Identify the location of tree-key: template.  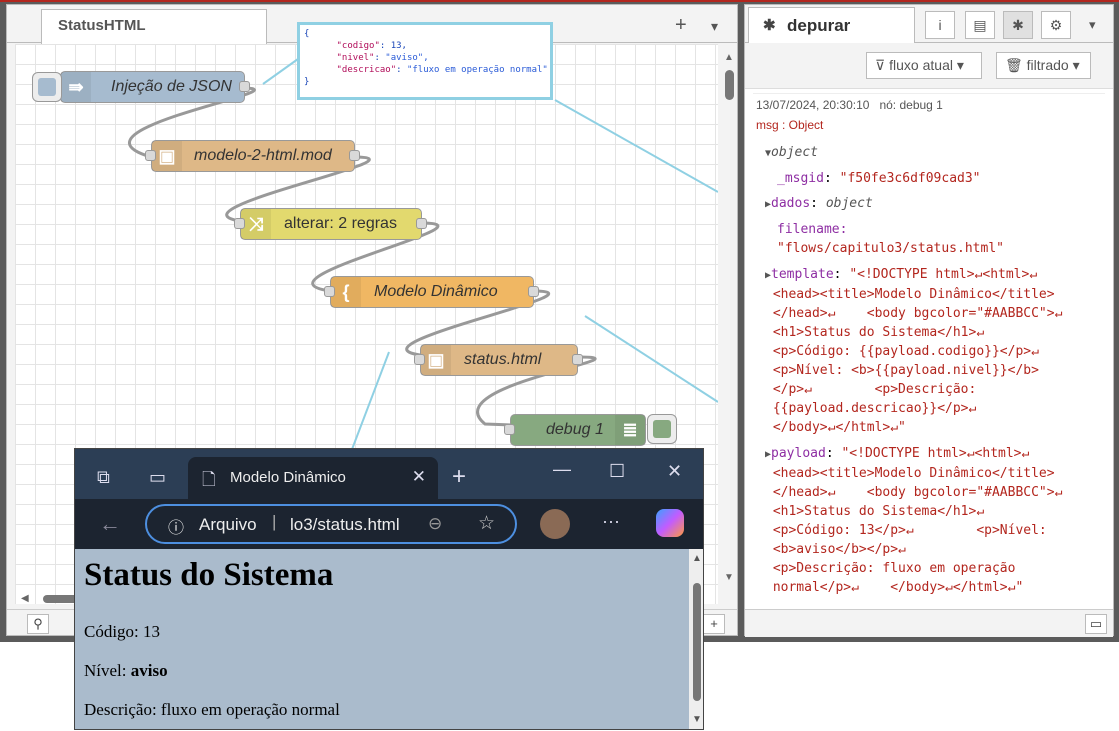
(802, 274).